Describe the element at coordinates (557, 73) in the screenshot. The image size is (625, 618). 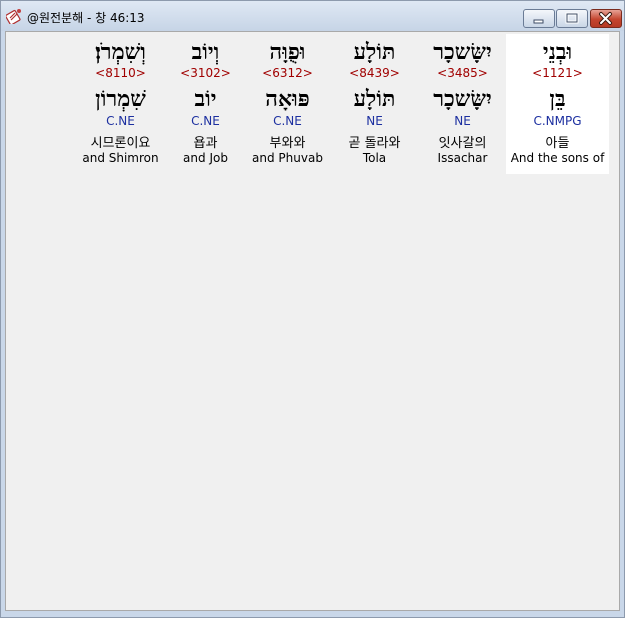
I see `strong-number: <1121>` at that location.